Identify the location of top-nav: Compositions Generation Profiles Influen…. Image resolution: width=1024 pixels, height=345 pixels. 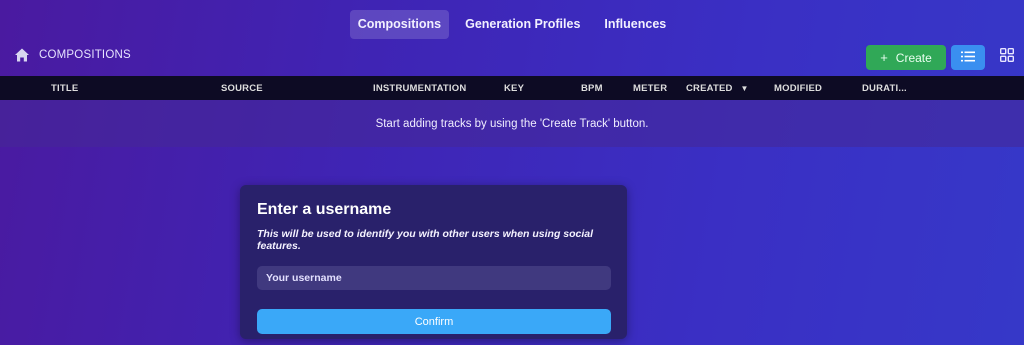
(512, 24).